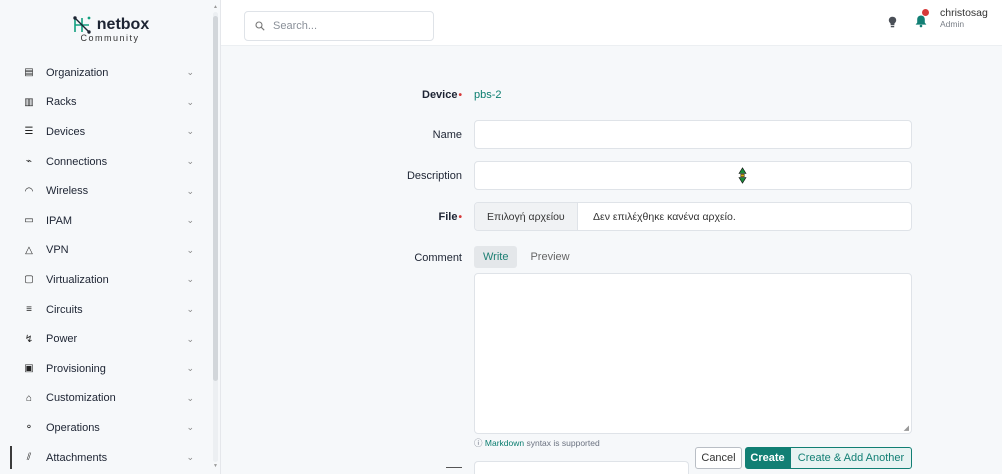  I want to click on description-input, so click(693, 175).